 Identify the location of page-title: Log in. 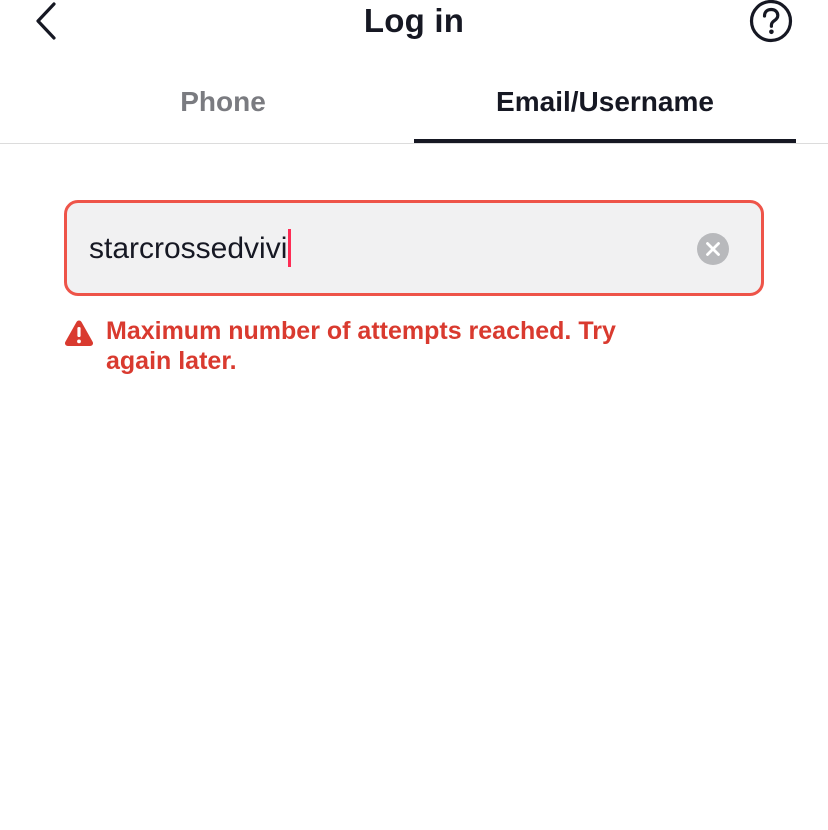
(414, 20).